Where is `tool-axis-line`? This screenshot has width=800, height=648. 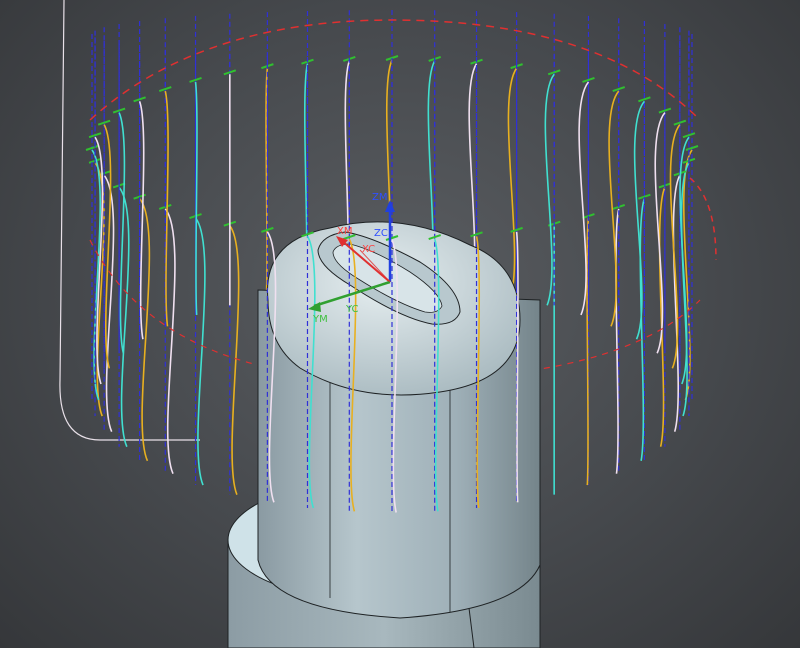
tool-axis-line is located at coordinates (129, 220).